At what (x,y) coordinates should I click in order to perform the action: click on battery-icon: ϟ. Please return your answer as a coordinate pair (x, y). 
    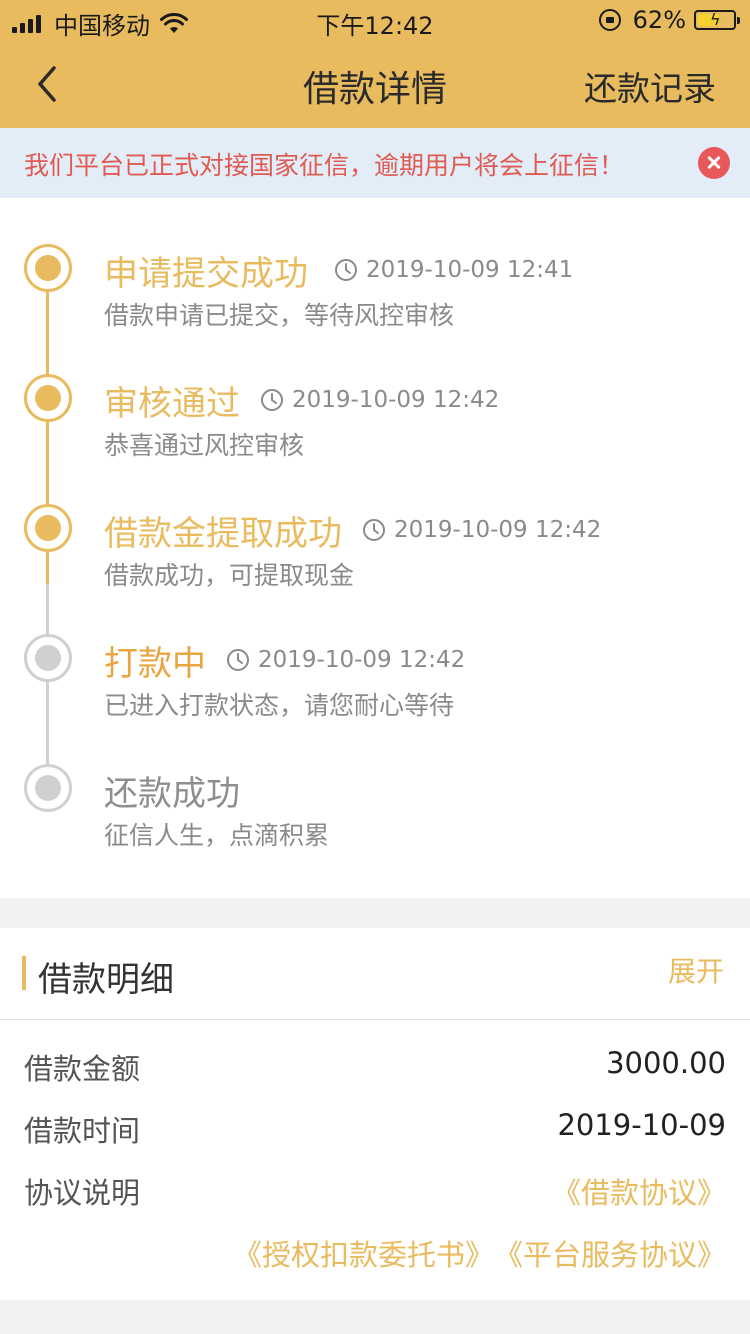
    Looking at the image, I should click on (717, 20).